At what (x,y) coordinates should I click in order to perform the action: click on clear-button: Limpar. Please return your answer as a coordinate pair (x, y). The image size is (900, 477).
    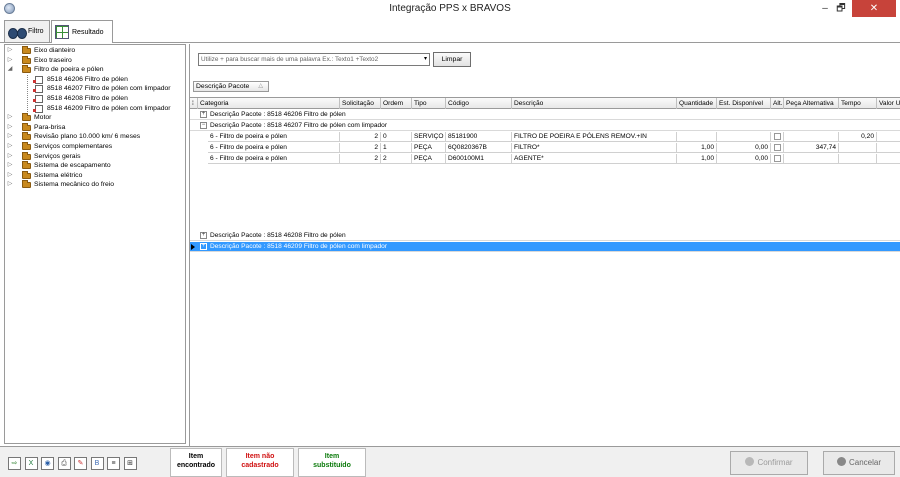
    Looking at the image, I should click on (452, 59).